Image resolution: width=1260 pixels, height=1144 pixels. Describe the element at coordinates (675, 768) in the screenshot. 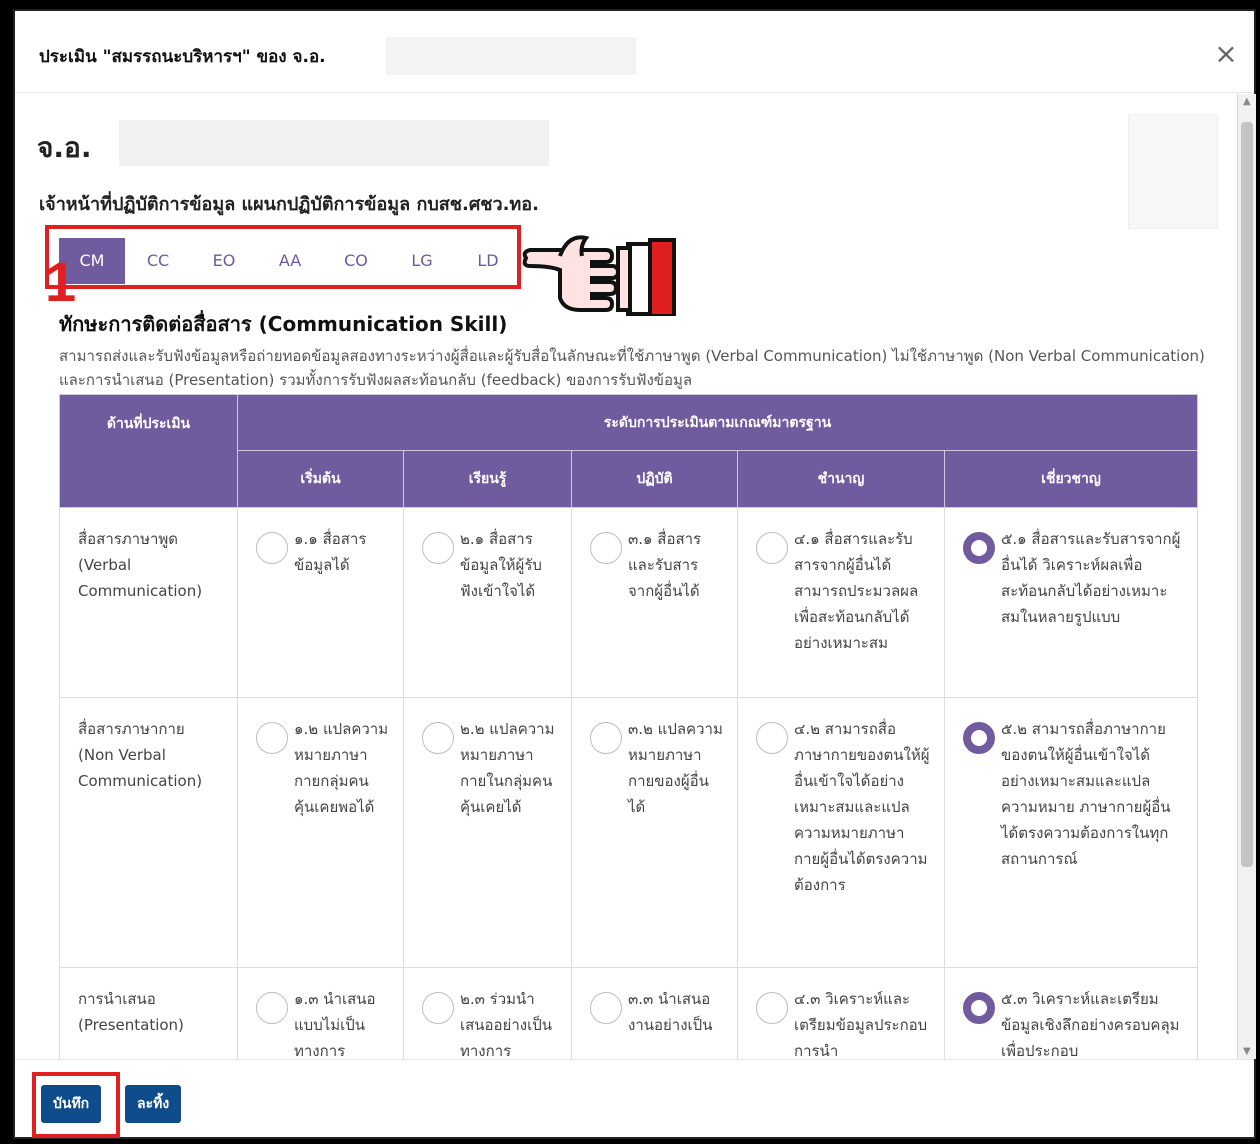

I see `option-label: ๓.๒ แปลความหมายภาษากายของผู้อื่นได้` at that location.